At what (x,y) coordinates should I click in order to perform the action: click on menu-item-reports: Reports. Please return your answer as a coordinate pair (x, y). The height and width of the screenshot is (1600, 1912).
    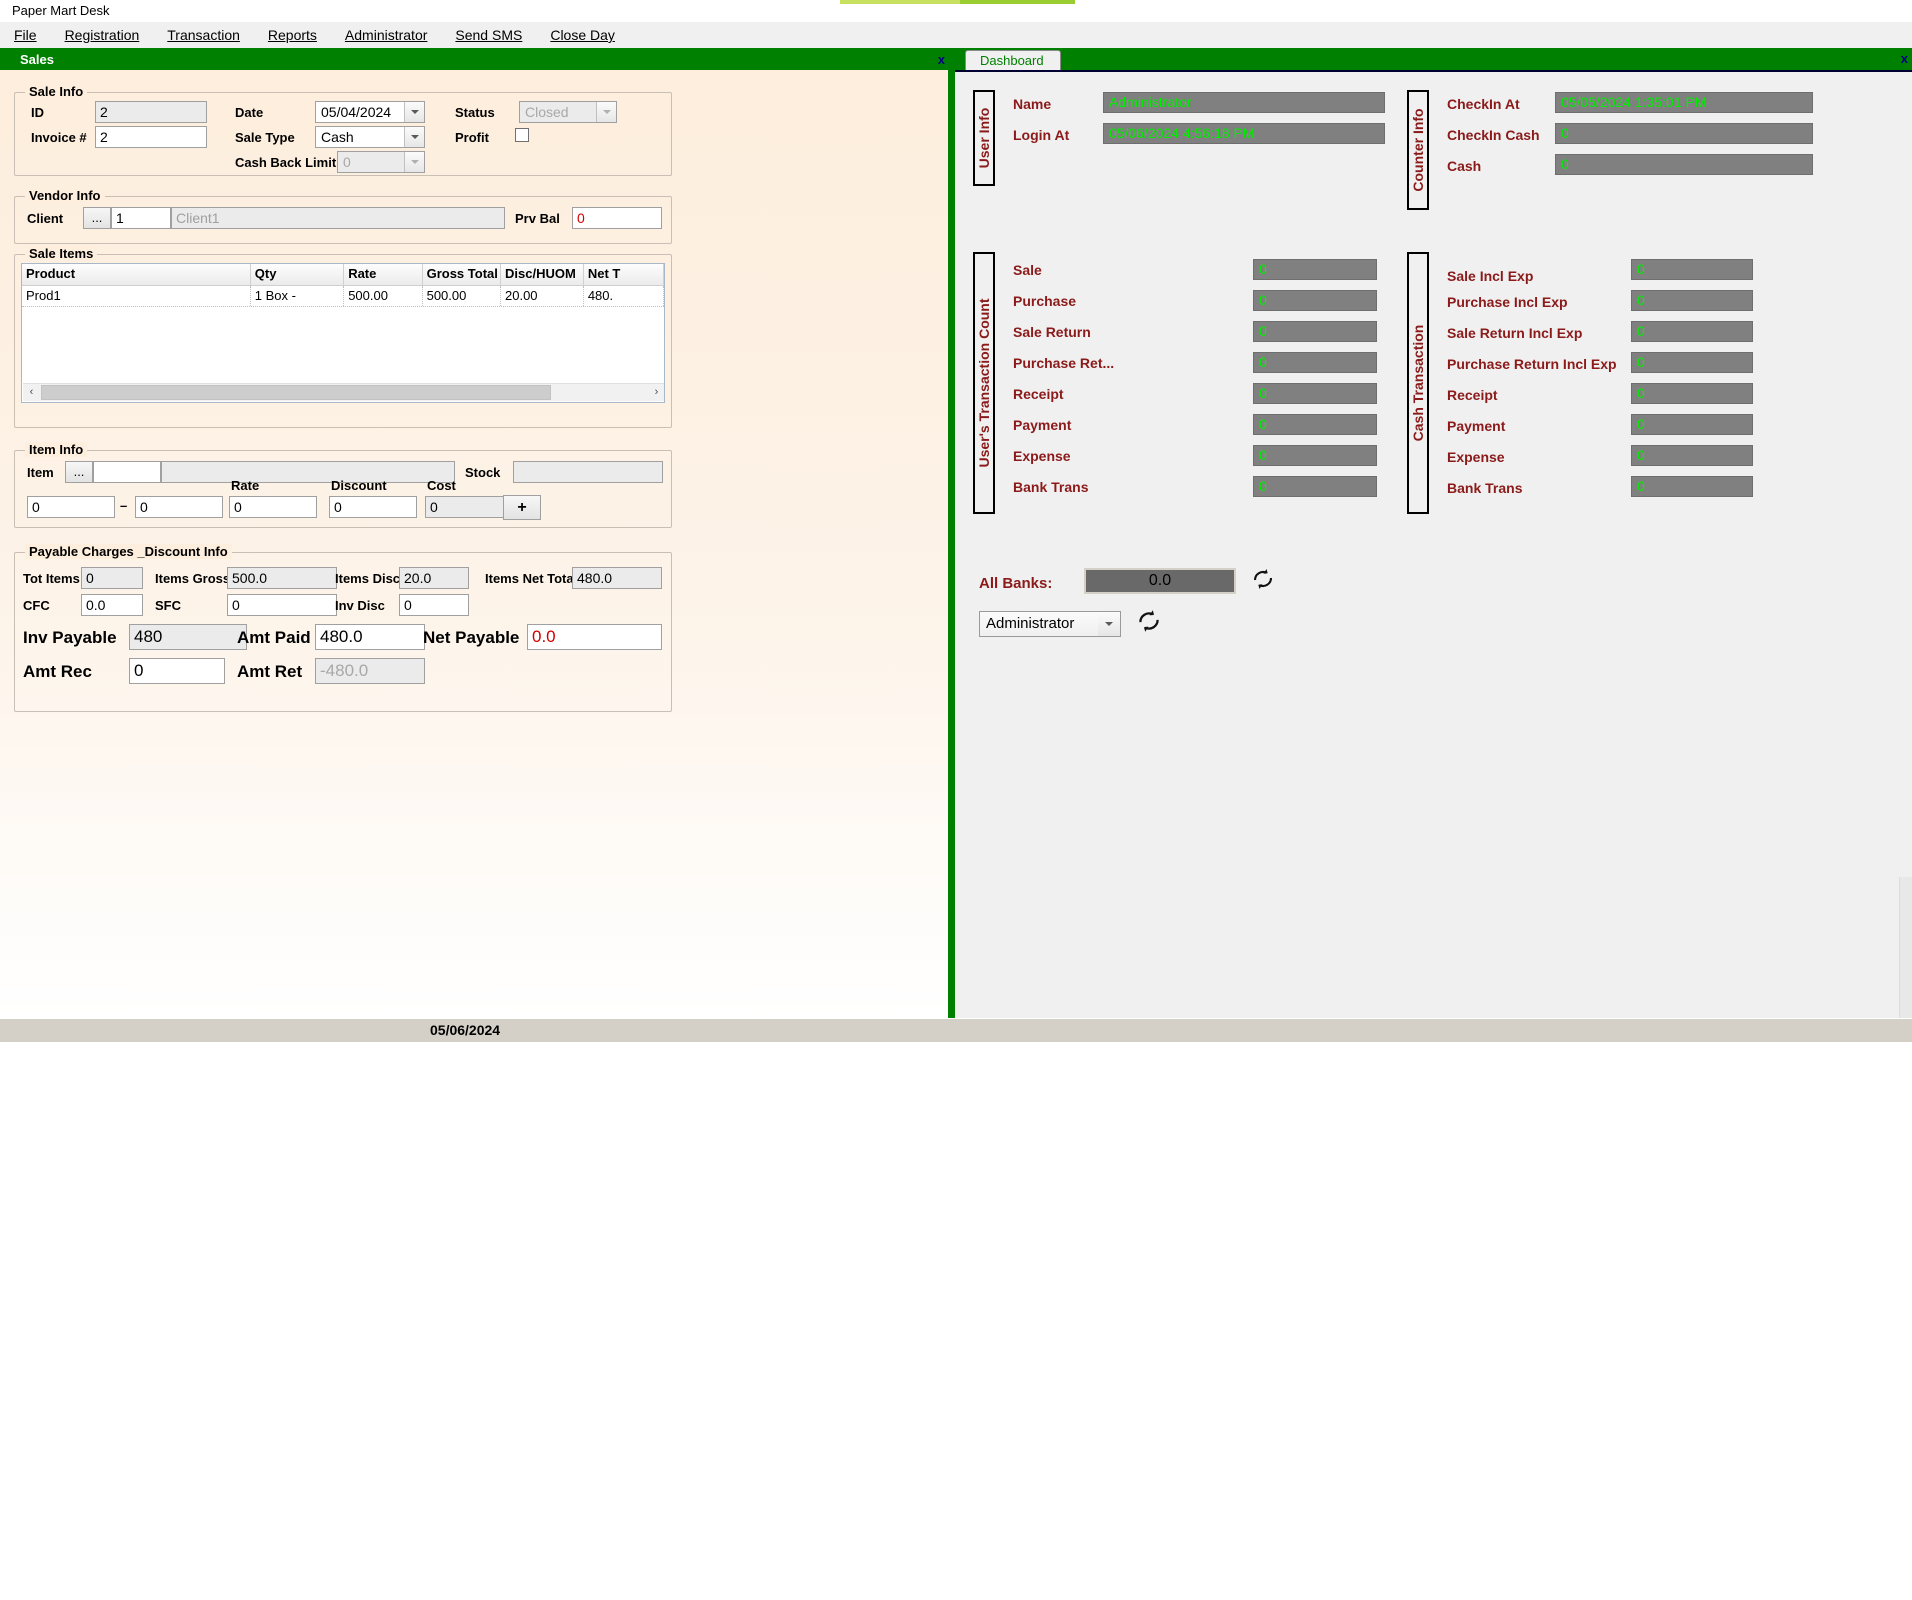
    Looking at the image, I should click on (292, 35).